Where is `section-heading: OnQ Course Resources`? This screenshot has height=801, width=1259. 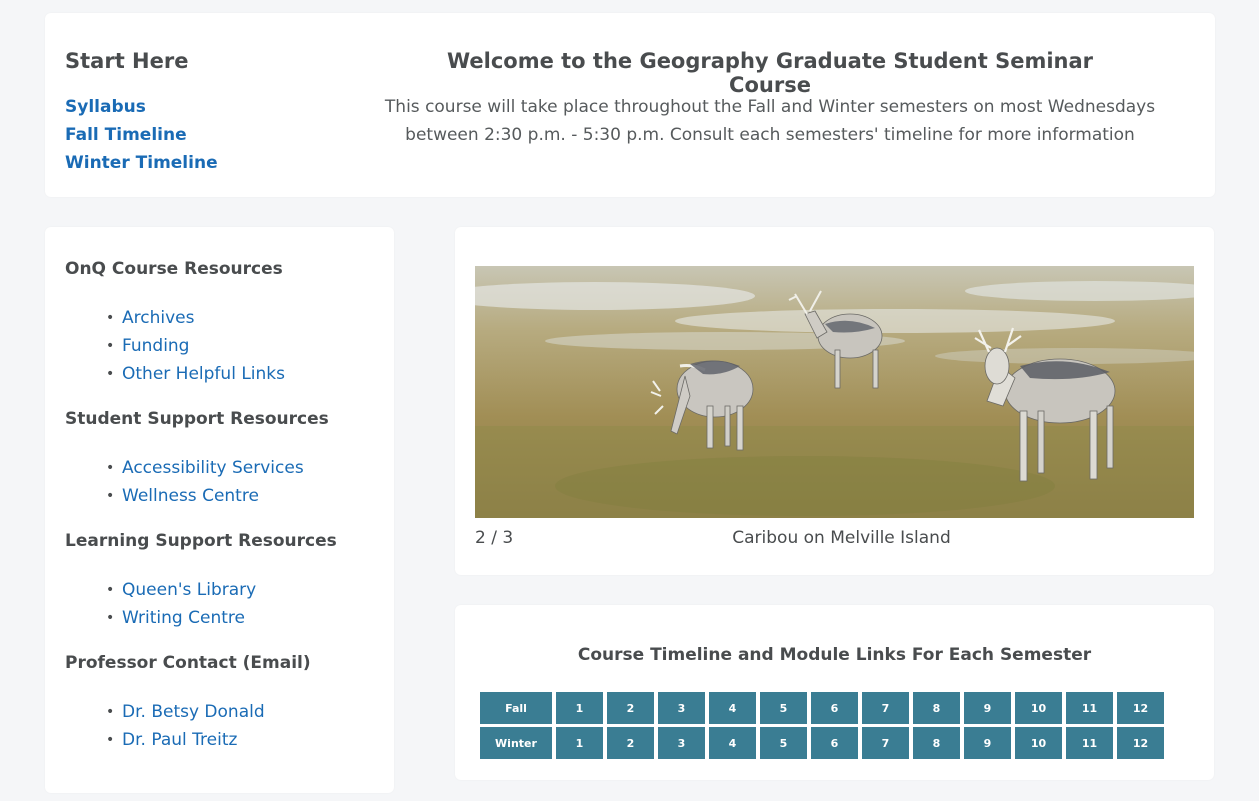 section-heading: OnQ Course Resources is located at coordinates (174, 269).